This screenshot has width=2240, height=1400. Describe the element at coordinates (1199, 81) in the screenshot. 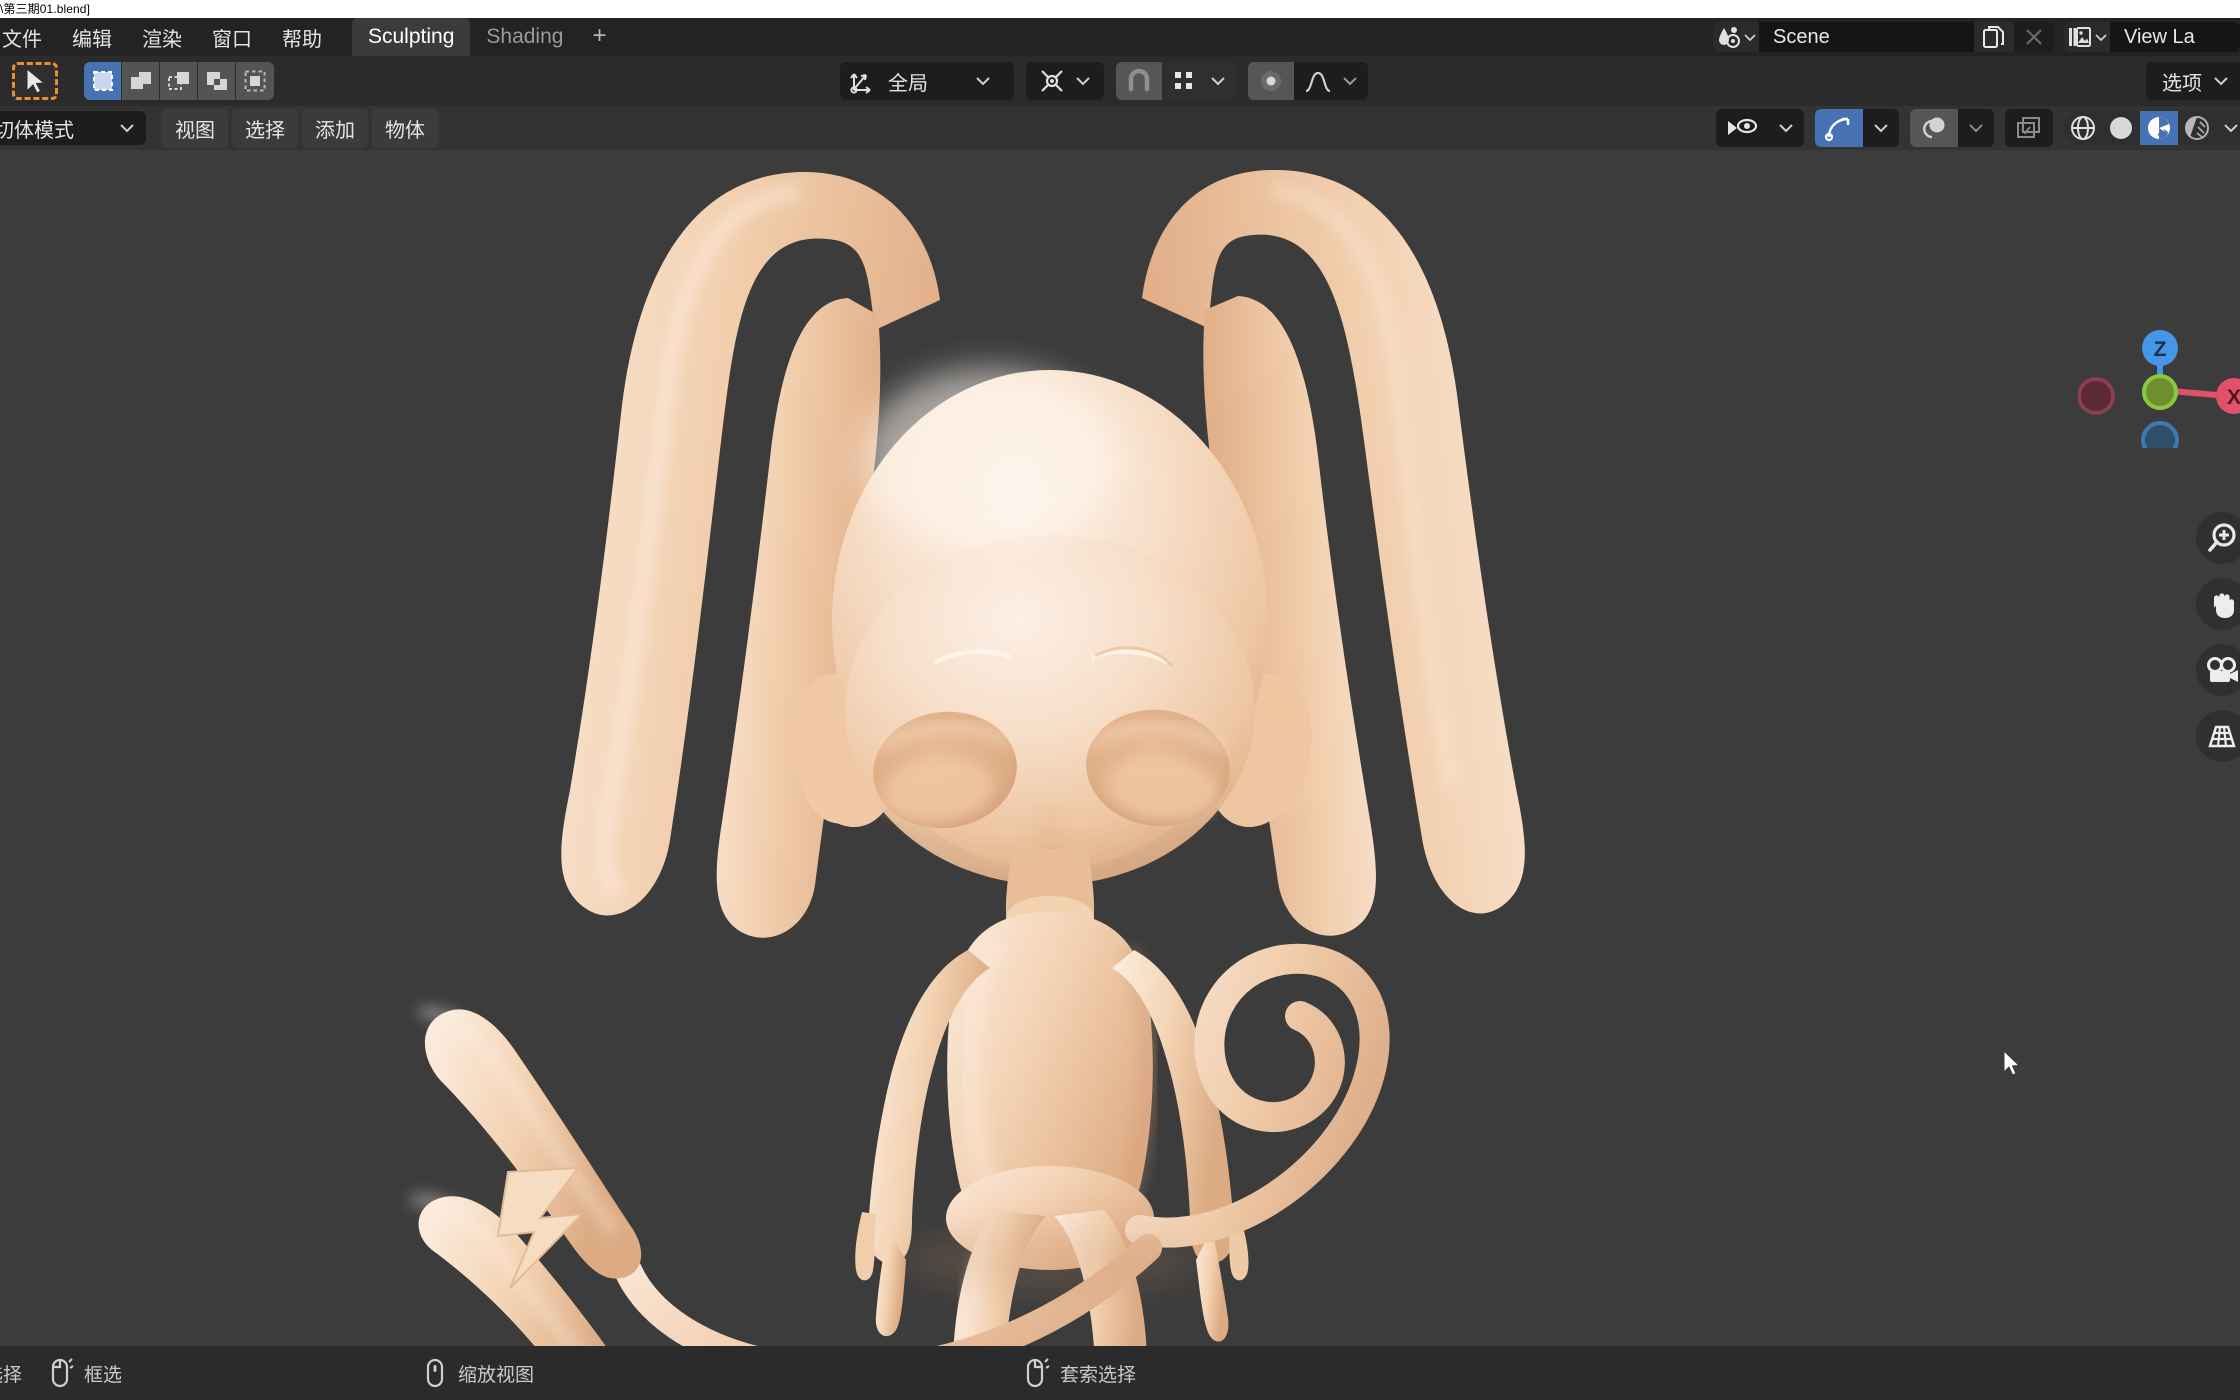

I see `snap-target-dropdown` at that location.